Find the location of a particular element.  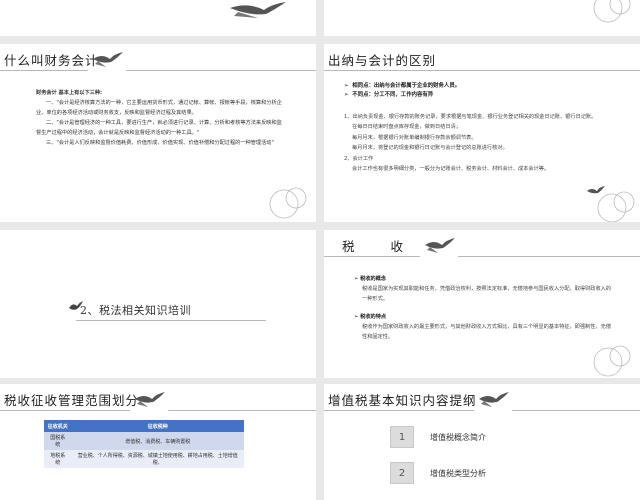

bullet-item: ➢ 相同点：出纳与会计都属于企业的财务人员。 is located at coordinates (402, 86).